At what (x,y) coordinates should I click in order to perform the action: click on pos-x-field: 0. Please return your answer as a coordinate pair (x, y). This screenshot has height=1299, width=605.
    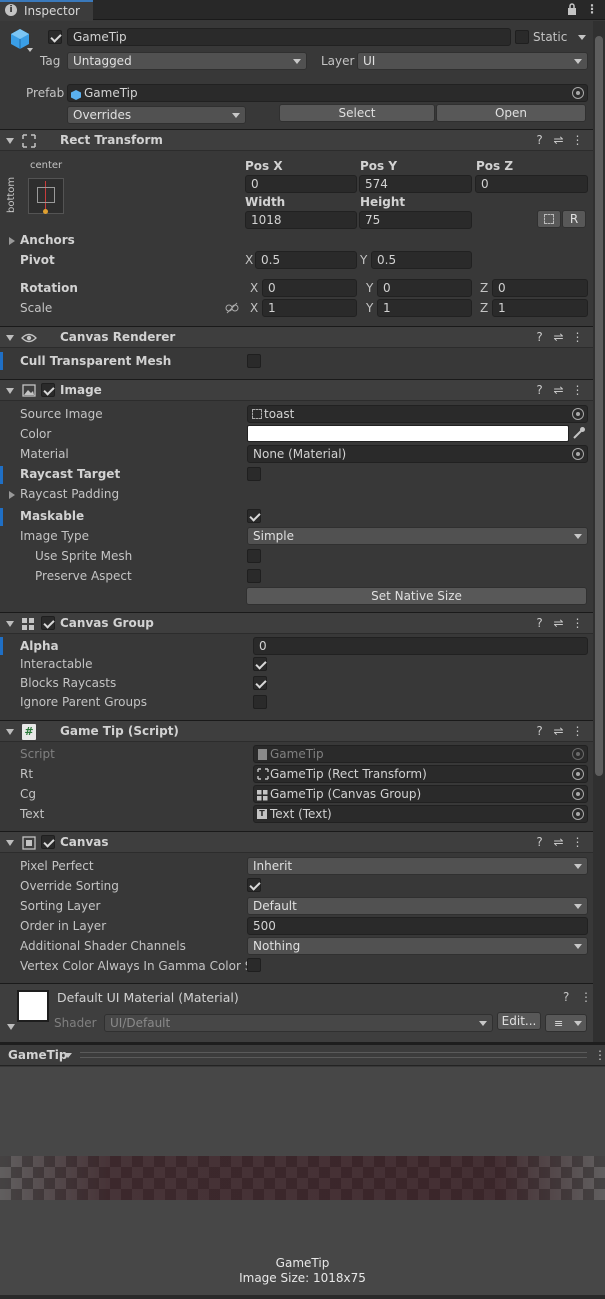
    Looking at the image, I should click on (301, 184).